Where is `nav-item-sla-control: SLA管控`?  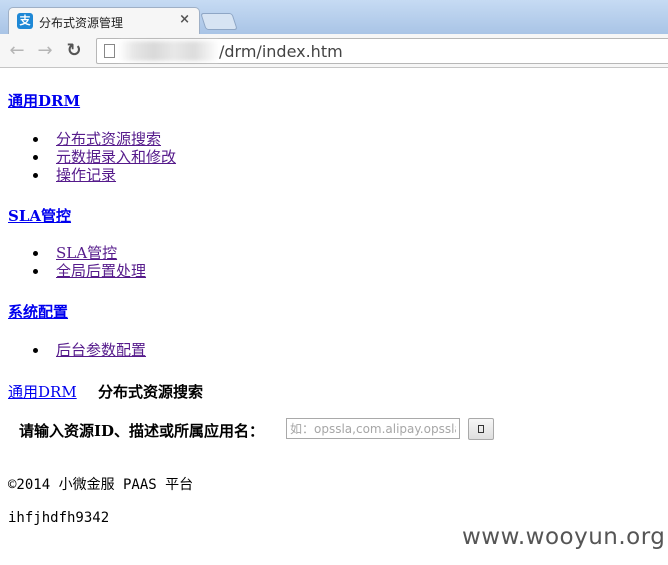
nav-item-sla-control: SLA管控 is located at coordinates (86, 253).